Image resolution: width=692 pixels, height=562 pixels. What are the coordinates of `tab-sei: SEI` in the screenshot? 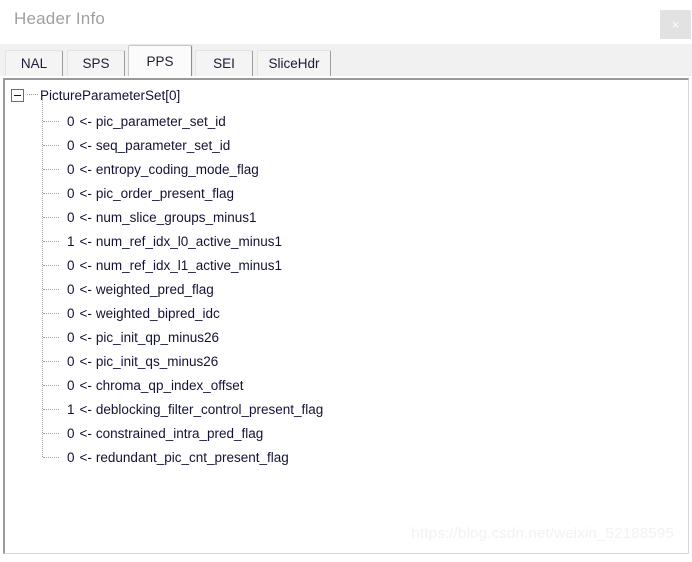 It's located at (224, 63).